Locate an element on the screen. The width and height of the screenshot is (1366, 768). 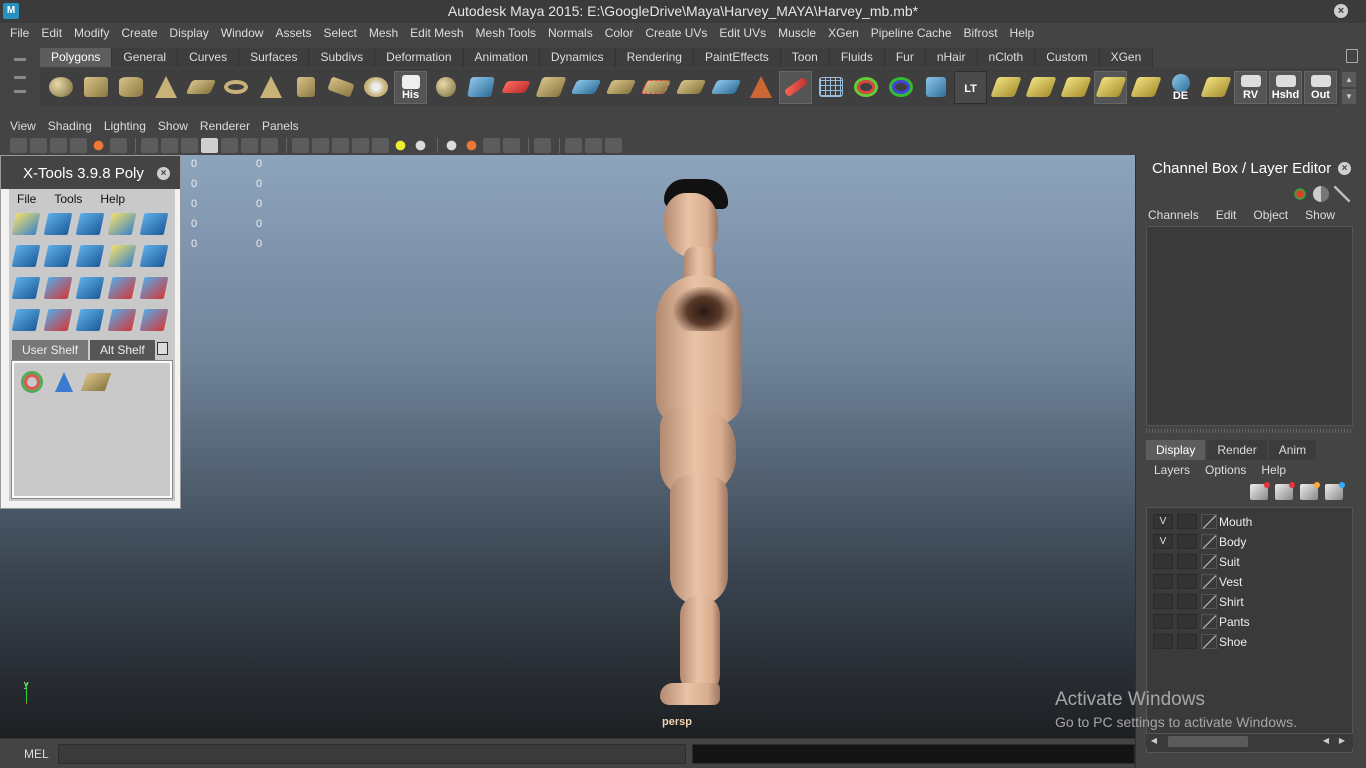
menu-help: Help is located at coordinates (1022, 33).